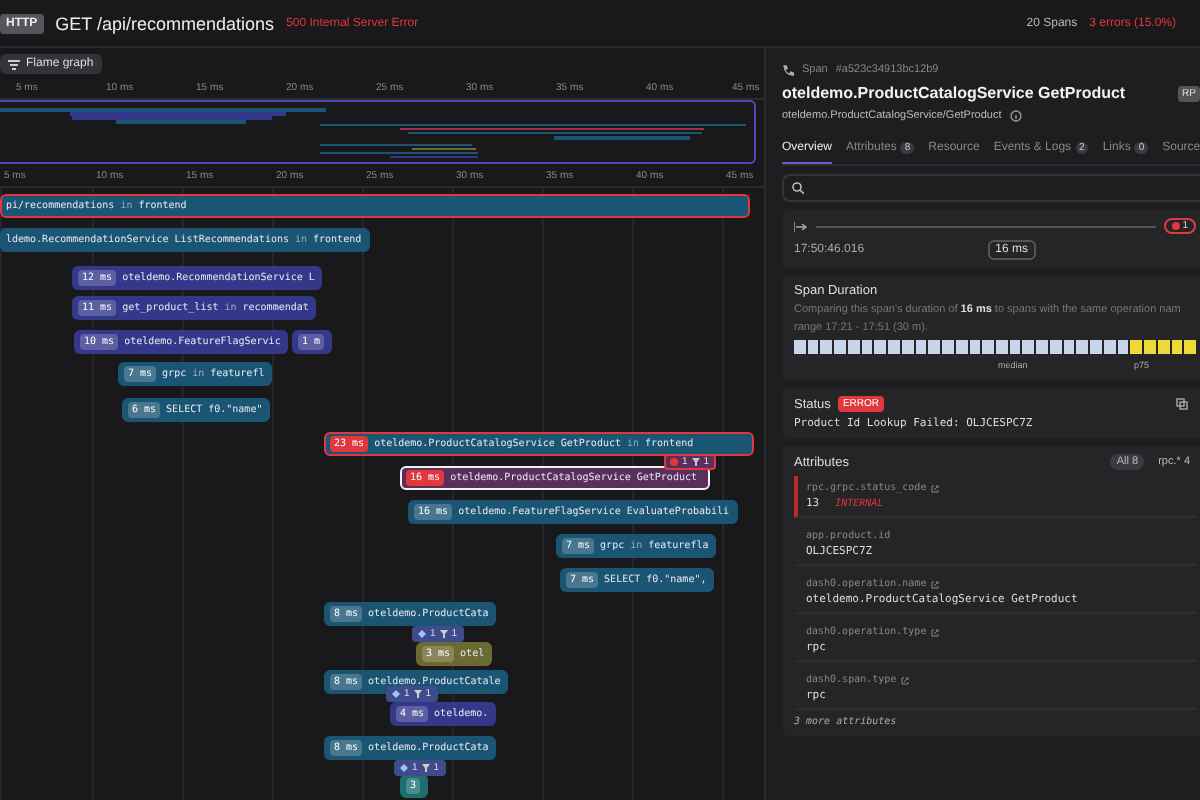  What do you see at coordinates (1182, 404) in the screenshot?
I see `copy-icon` at bounding box center [1182, 404].